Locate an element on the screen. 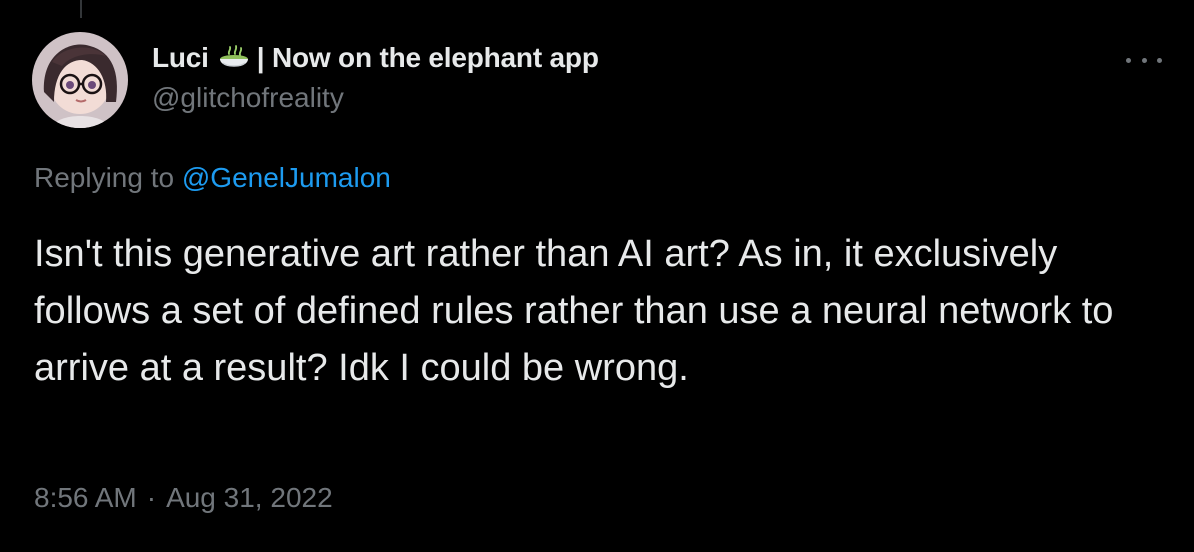  user-handle: @glitchofreality is located at coordinates (248, 98).